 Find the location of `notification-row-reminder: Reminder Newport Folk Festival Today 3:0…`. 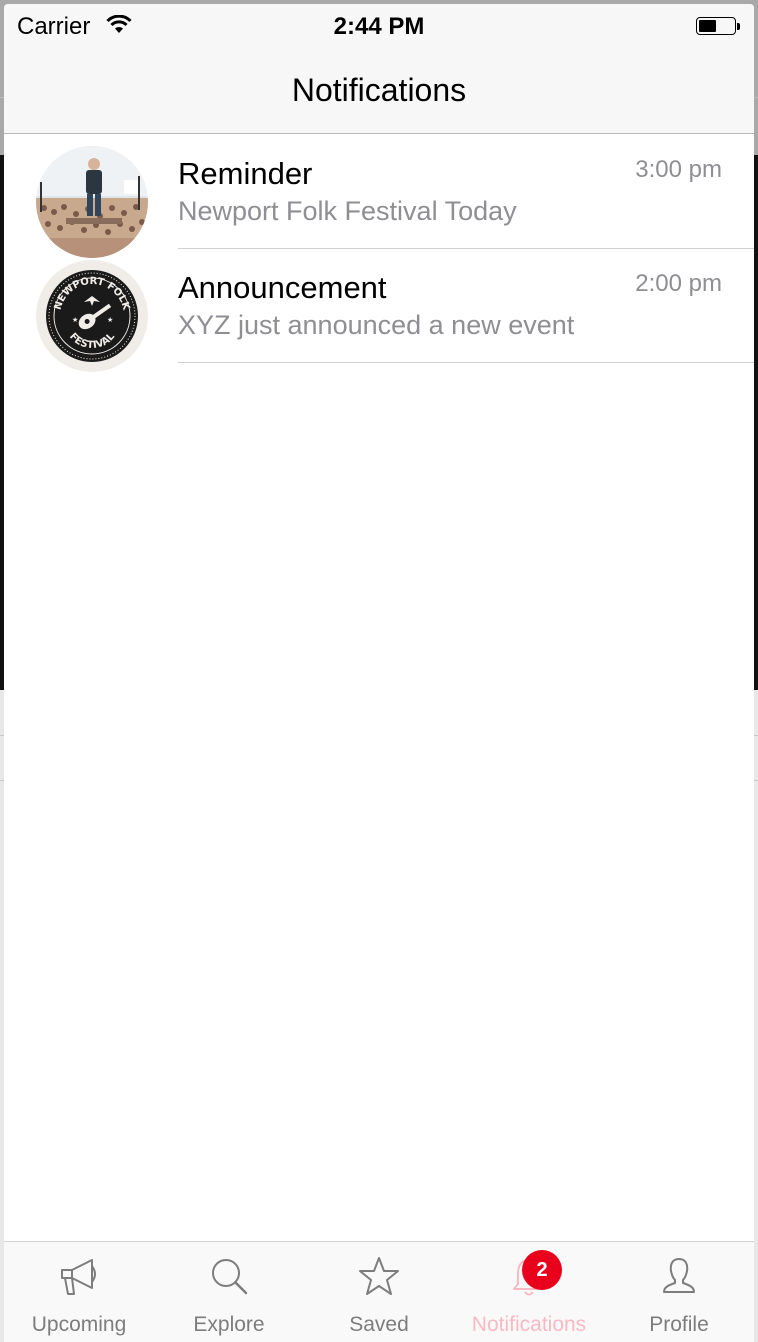

notification-row-reminder: Reminder Newport Folk Festival Today 3:0… is located at coordinates (379, 196).